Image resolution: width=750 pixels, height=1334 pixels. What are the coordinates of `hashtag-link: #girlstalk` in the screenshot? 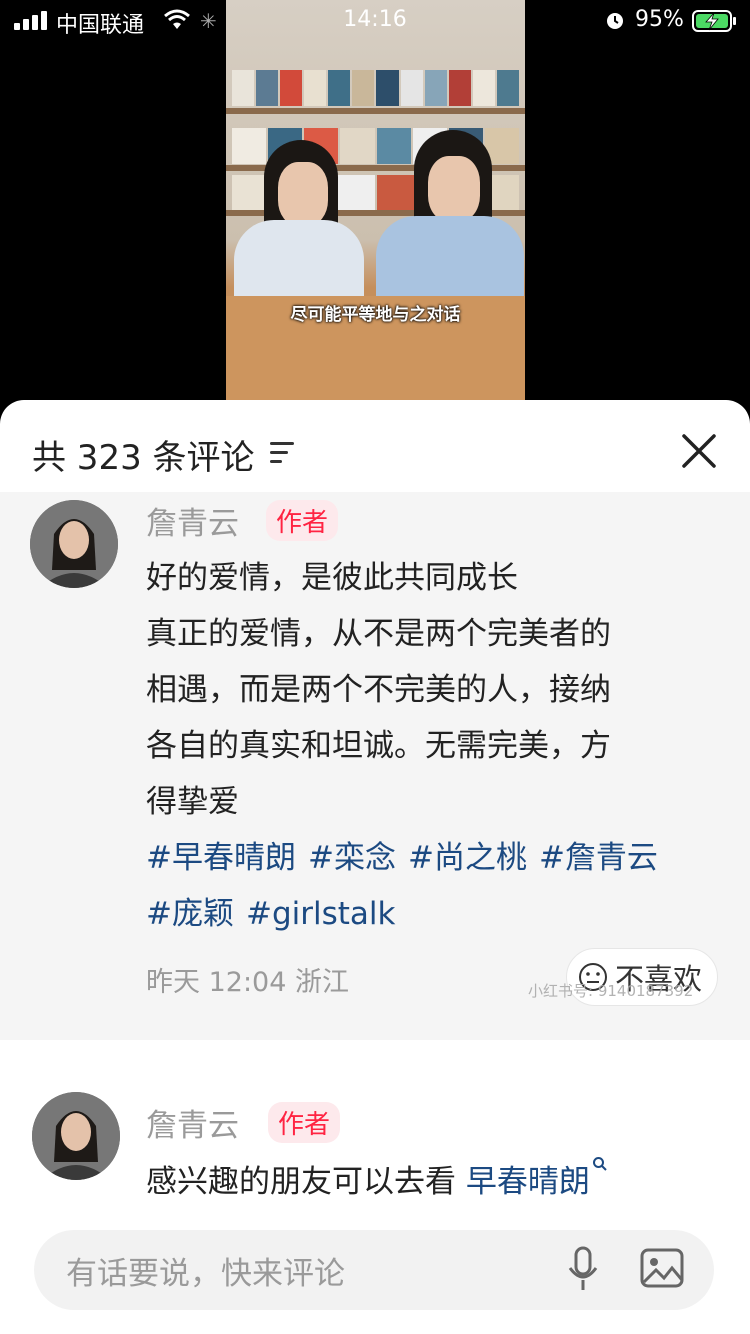 It's located at (321, 914).